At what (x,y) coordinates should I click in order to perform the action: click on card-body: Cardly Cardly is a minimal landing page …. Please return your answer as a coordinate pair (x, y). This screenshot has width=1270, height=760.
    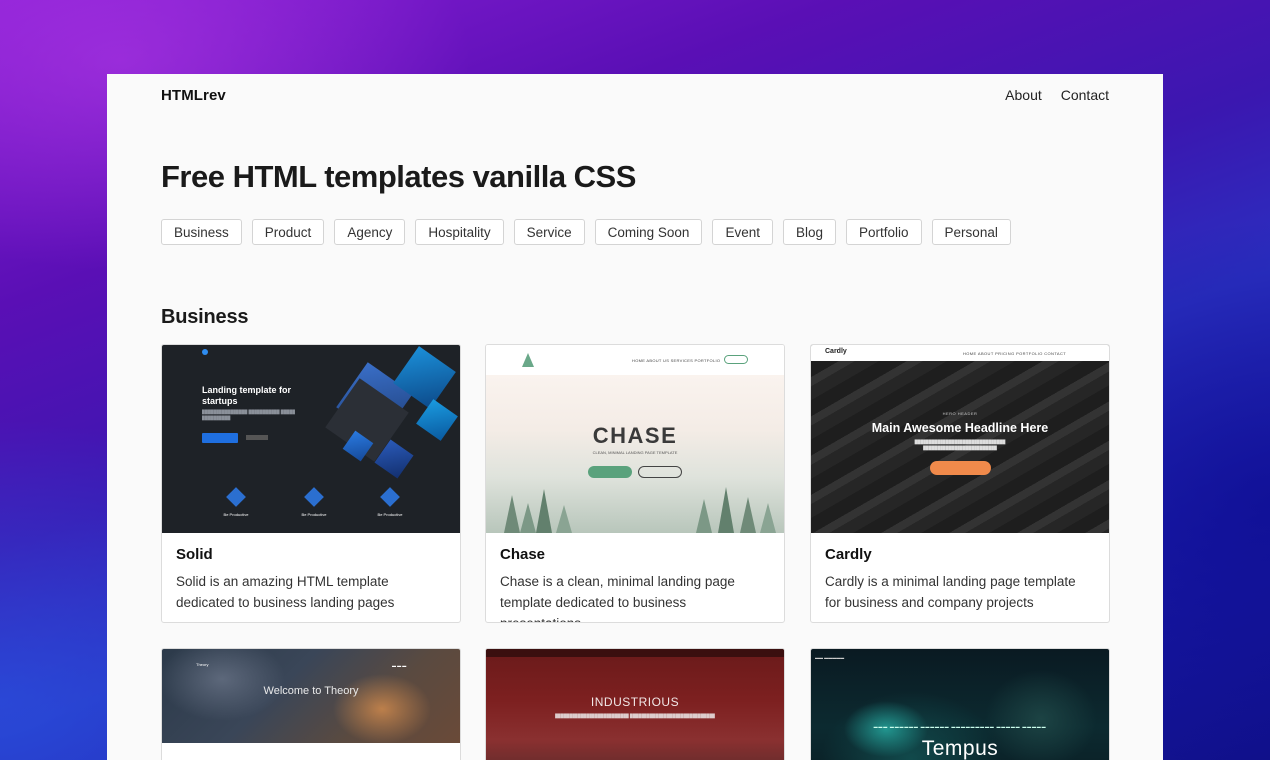
    Looking at the image, I should click on (960, 577).